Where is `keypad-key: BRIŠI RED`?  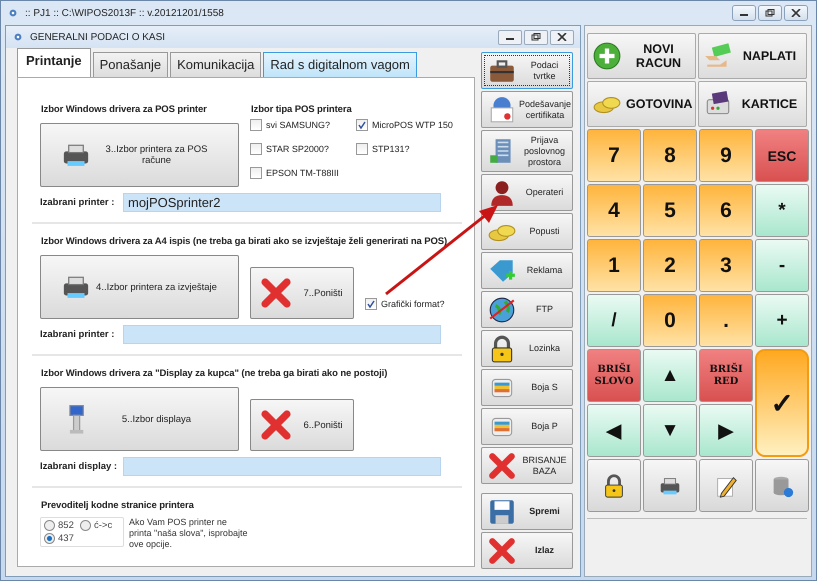 keypad-key: BRIŠI RED is located at coordinates (726, 375).